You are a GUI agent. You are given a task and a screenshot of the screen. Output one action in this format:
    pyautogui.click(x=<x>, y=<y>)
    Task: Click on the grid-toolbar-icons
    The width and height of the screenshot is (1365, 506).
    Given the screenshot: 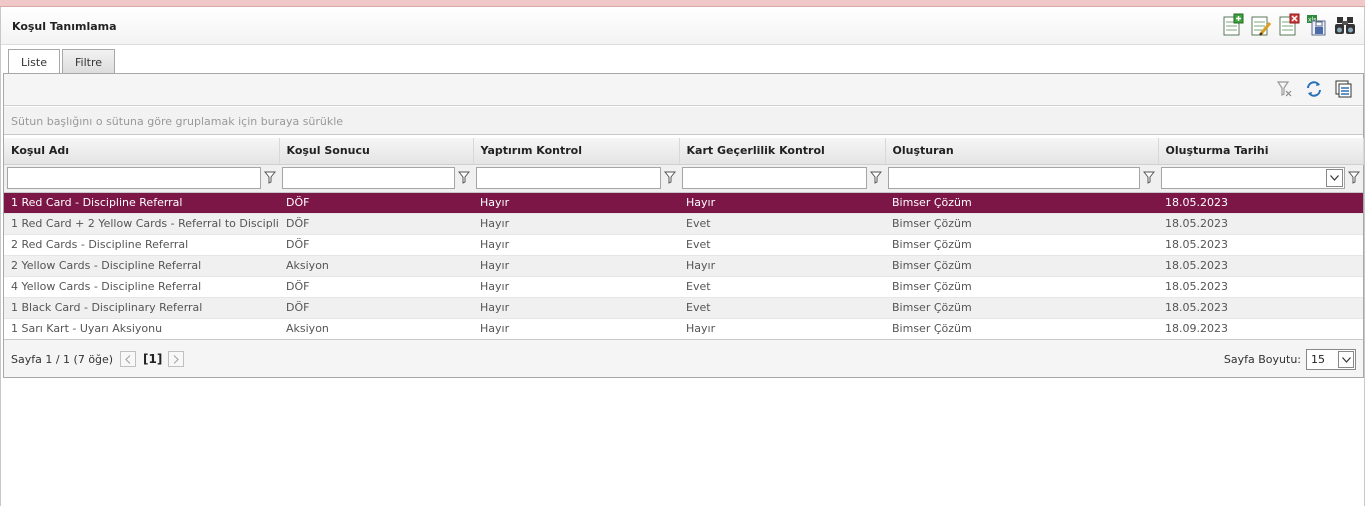 What is the action you would take?
    pyautogui.click(x=1314, y=89)
    